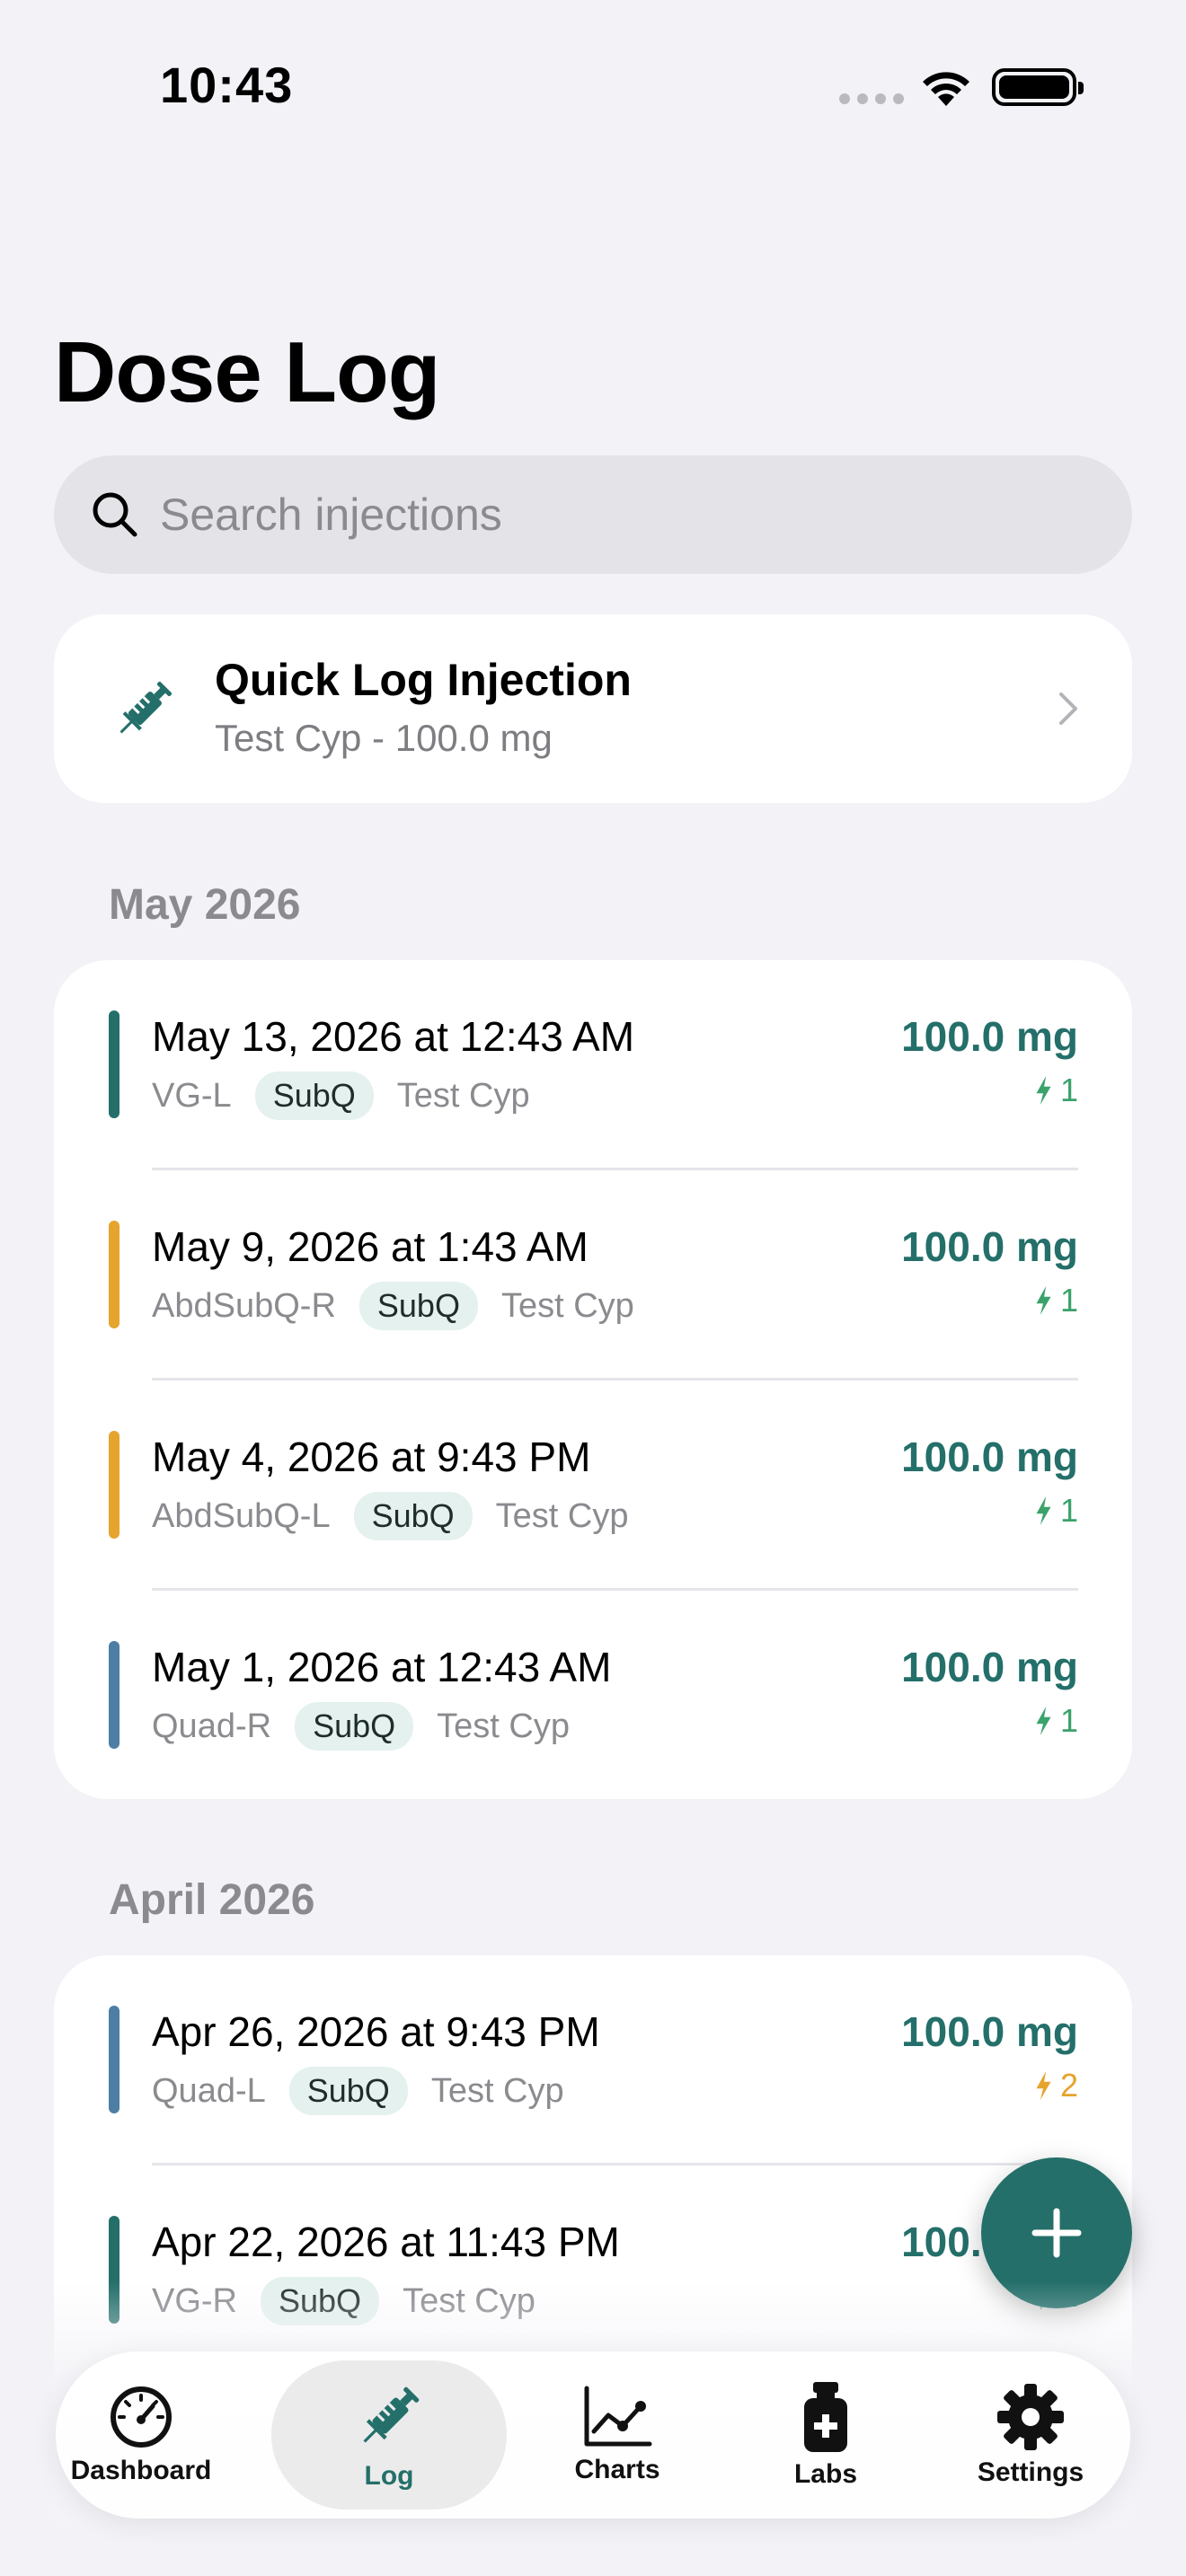 Image resolution: width=1186 pixels, height=2576 pixels. I want to click on entry-meta: AbdSubQ-L SubQ Test Cyp, so click(390, 1516).